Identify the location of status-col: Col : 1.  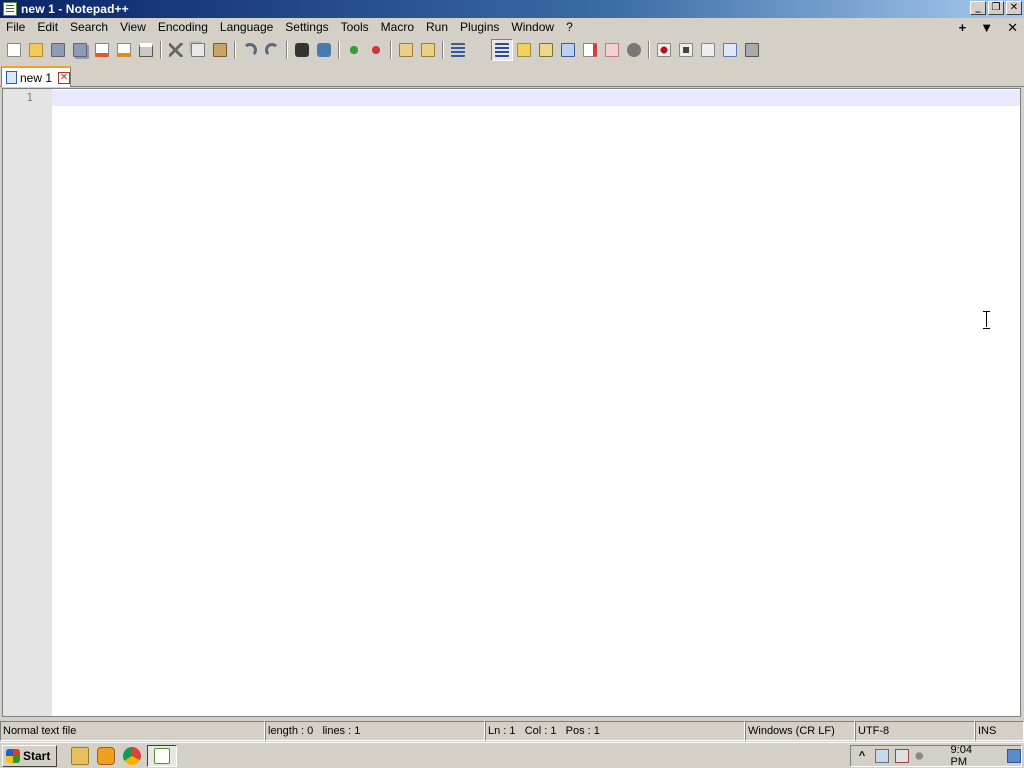
(540, 731).